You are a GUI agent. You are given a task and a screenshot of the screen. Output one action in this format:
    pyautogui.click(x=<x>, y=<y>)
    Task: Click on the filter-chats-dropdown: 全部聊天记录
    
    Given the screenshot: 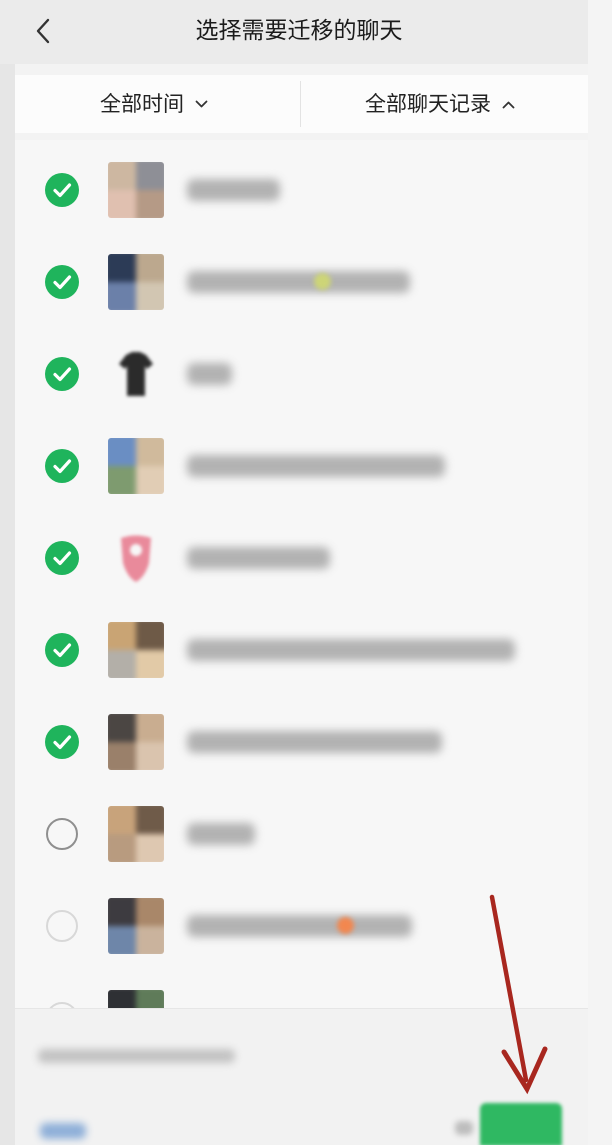 What is the action you would take?
    pyautogui.click(x=440, y=104)
    